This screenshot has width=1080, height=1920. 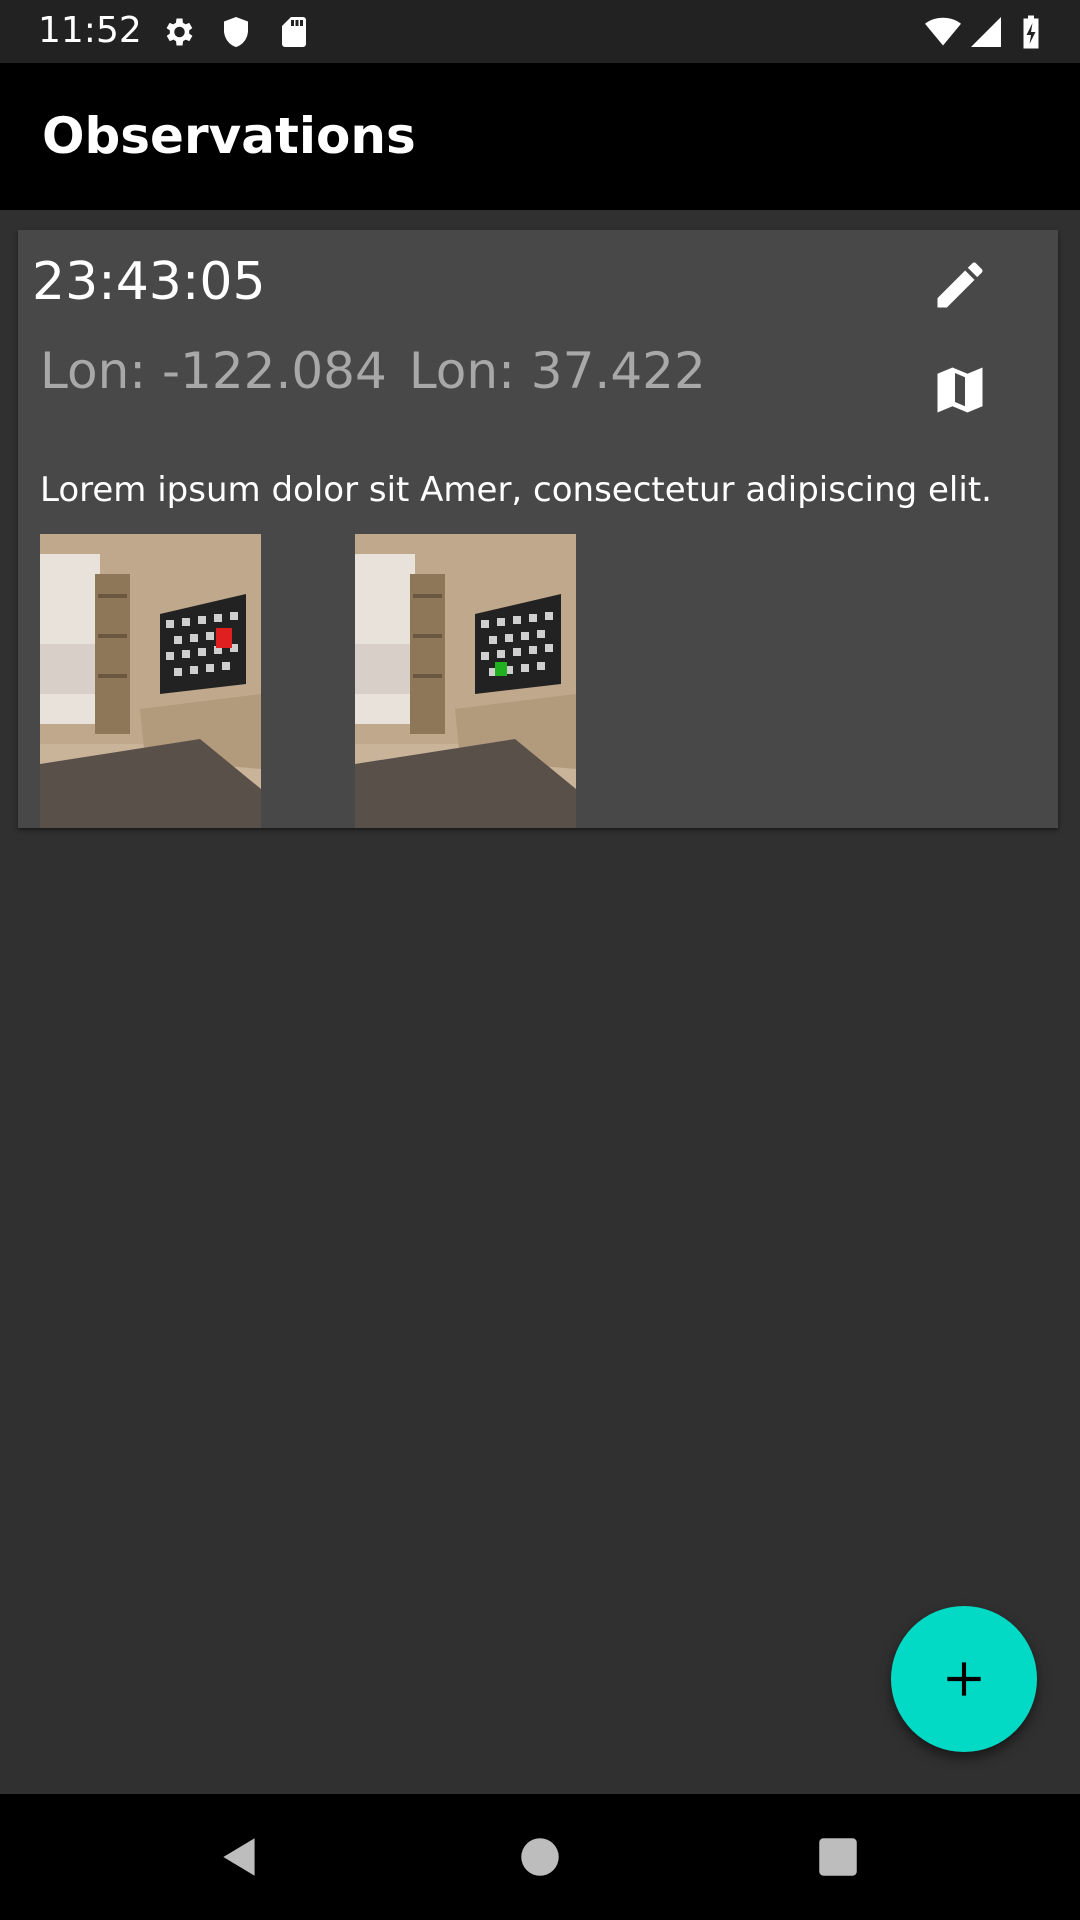 I want to click on battery-charging-icon, so click(x=1031, y=32).